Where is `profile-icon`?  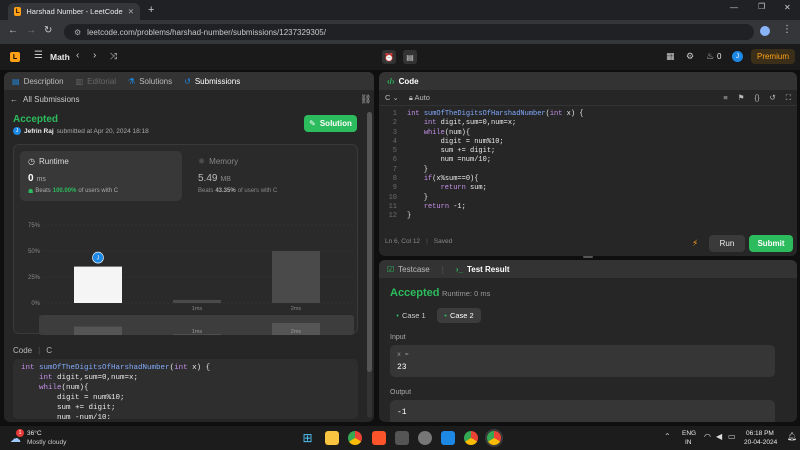
profile-icon is located at coordinates (765, 31).